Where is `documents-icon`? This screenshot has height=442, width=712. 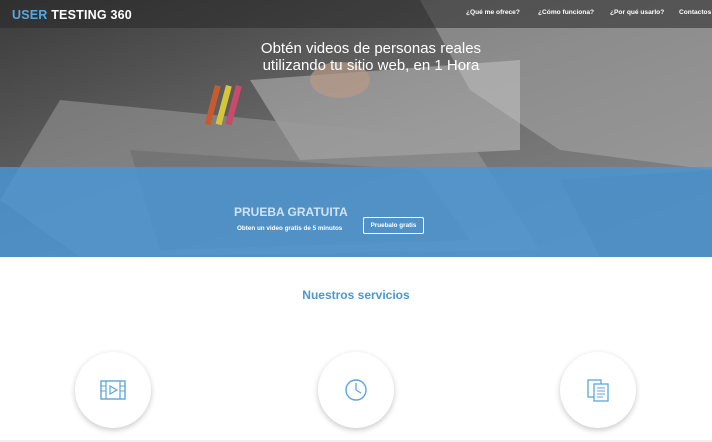 documents-icon is located at coordinates (598, 390).